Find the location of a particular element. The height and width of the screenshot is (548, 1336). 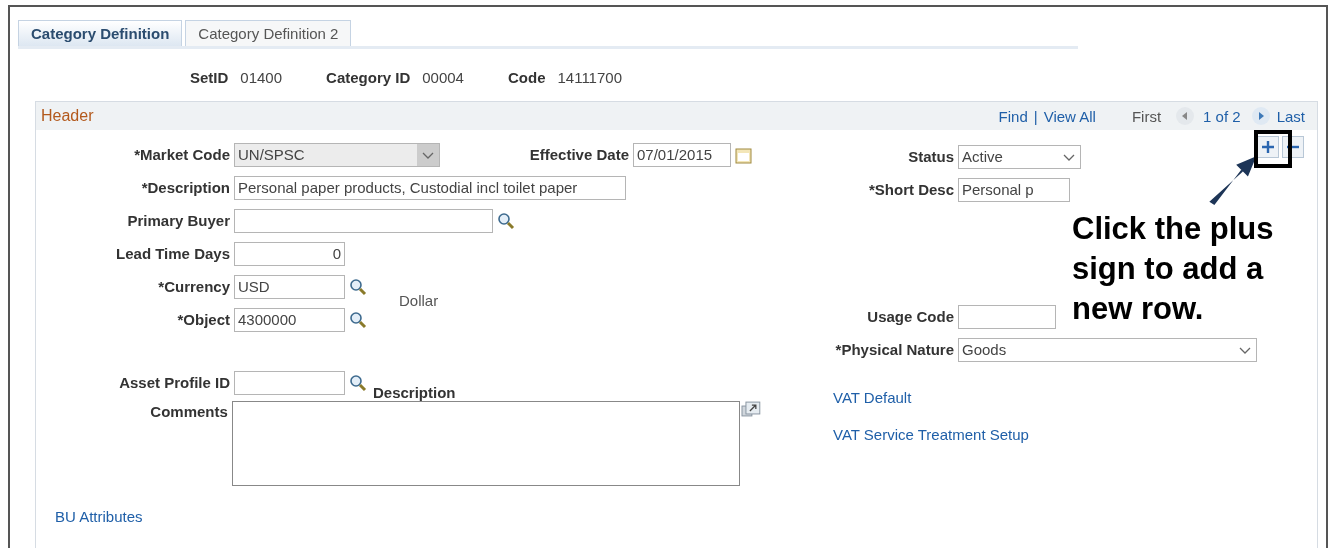

key-label: Code is located at coordinates (526, 78).